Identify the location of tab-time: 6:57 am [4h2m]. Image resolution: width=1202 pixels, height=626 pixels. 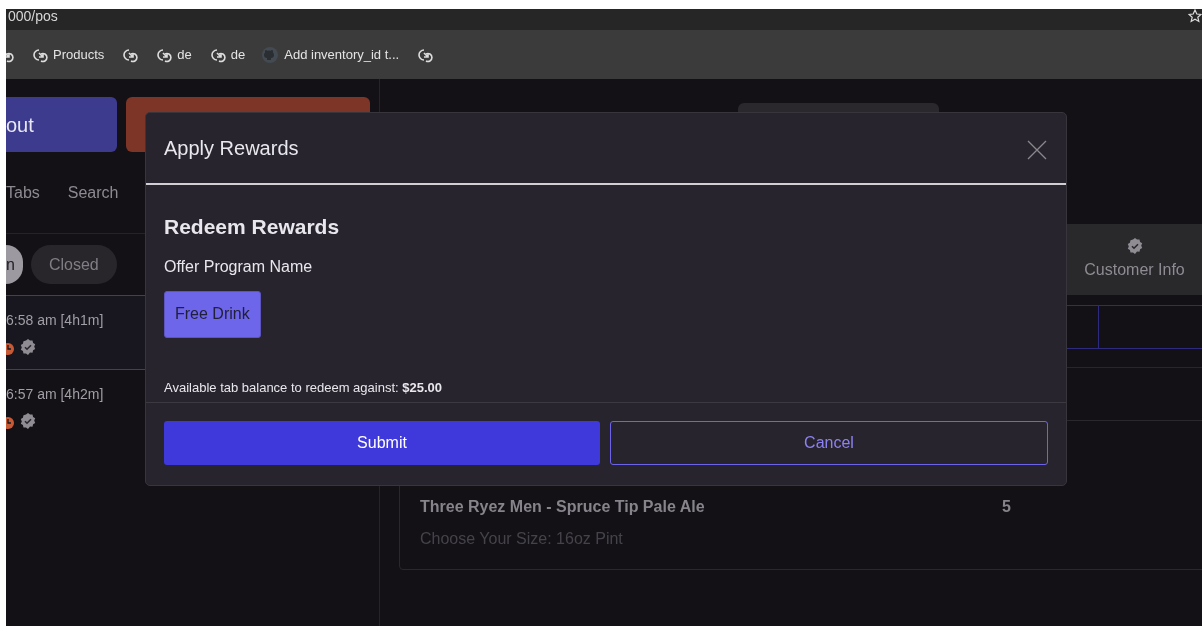
(55, 394).